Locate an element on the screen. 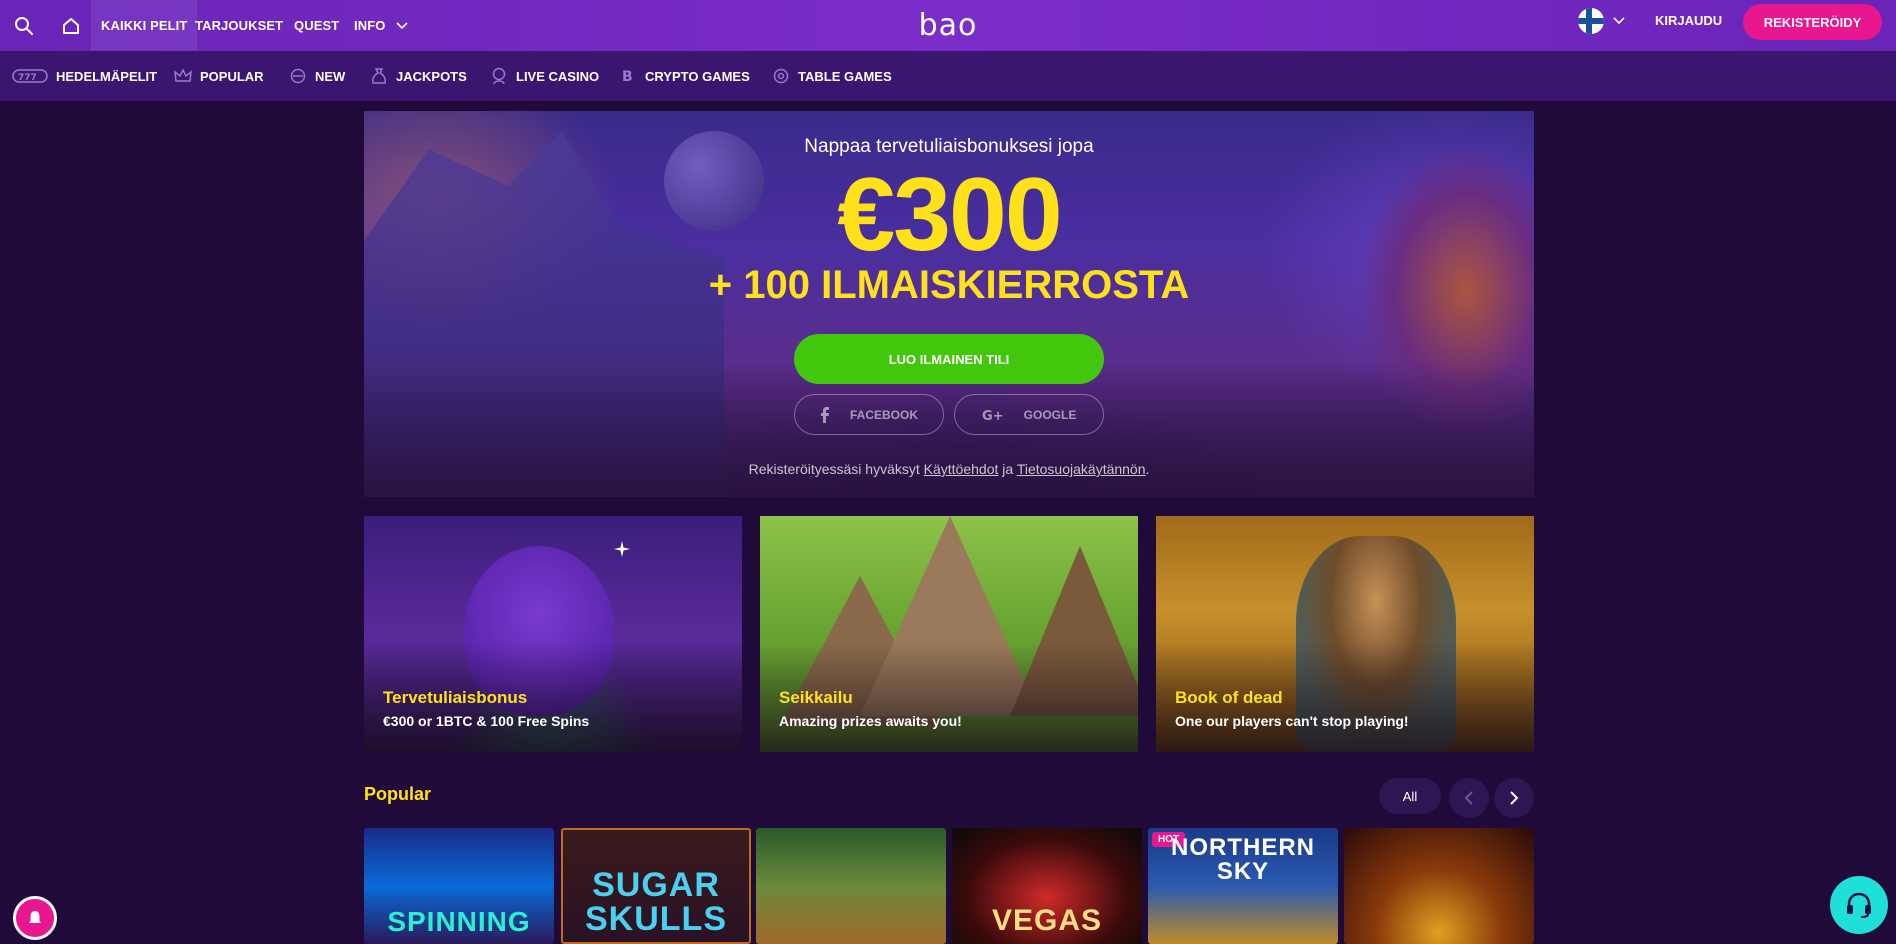 This screenshot has height=944, width=1896. category-label: NEW is located at coordinates (330, 76).